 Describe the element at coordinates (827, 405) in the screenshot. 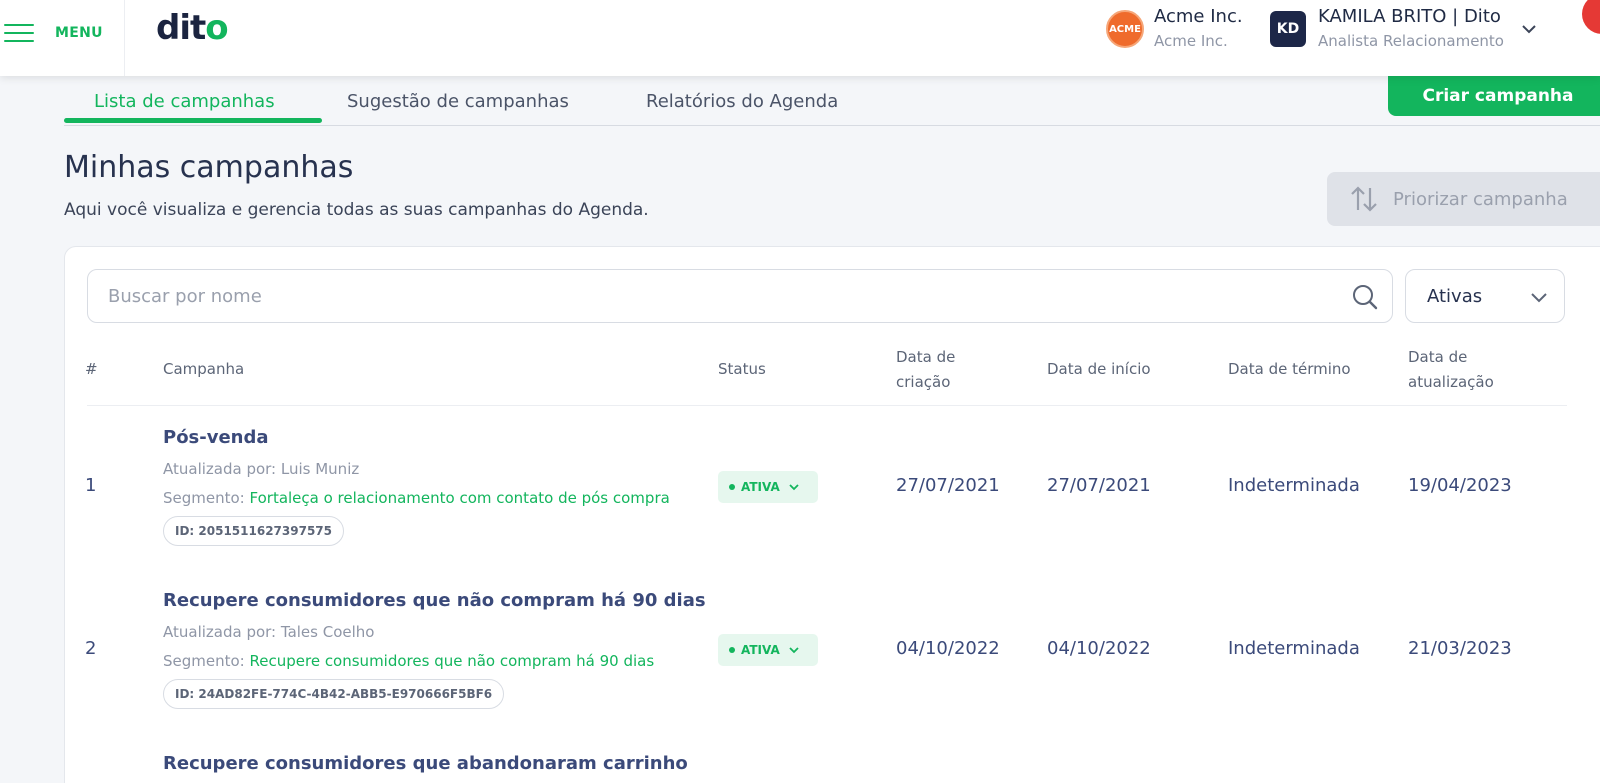

I see `header-divider-line` at that location.